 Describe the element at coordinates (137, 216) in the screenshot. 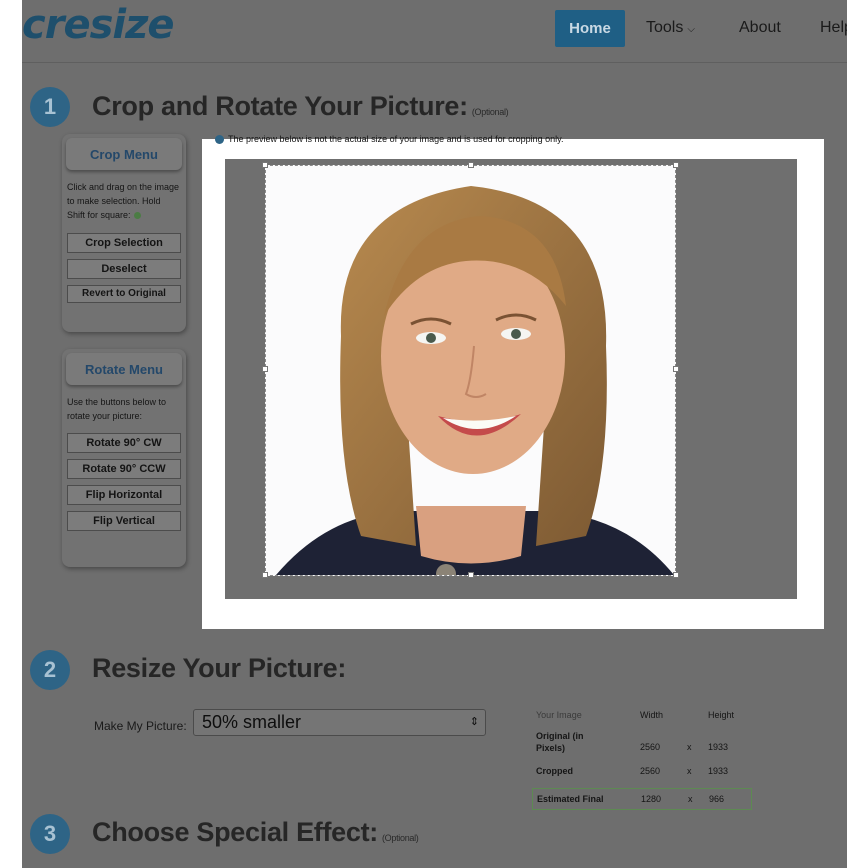

I see `shift-square-icon` at that location.